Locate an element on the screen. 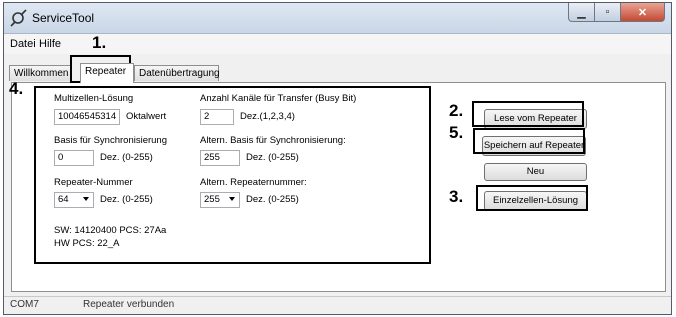 The width and height of the screenshot is (676, 317). close-button: ✕ is located at coordinates (643, 12).